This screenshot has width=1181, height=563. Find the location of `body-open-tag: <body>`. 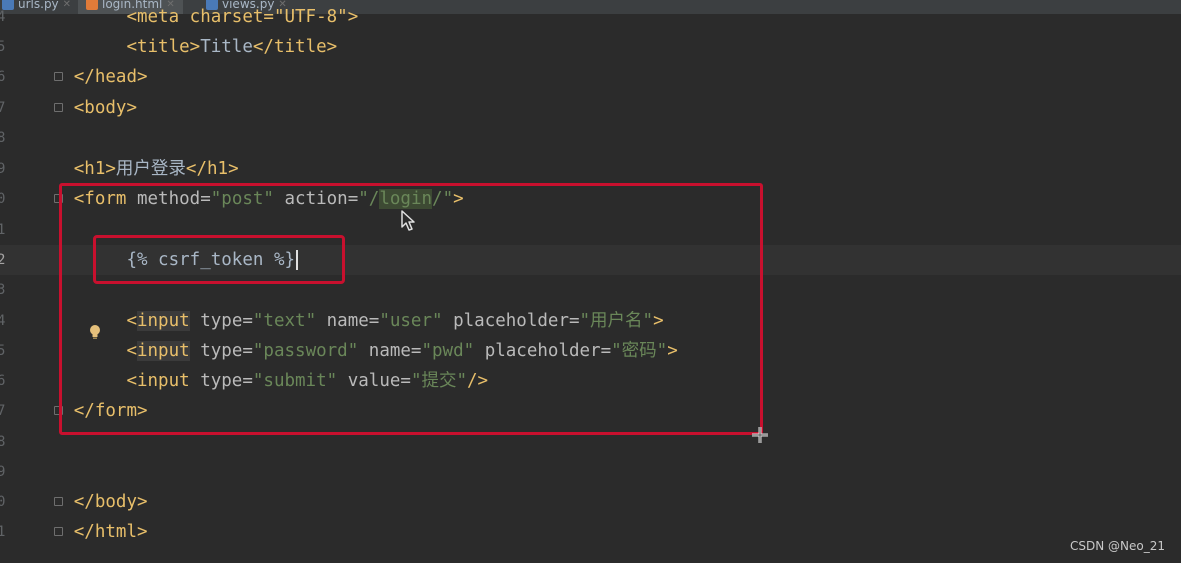

body-open-tag: <body> is located at coordinates (105, 108).